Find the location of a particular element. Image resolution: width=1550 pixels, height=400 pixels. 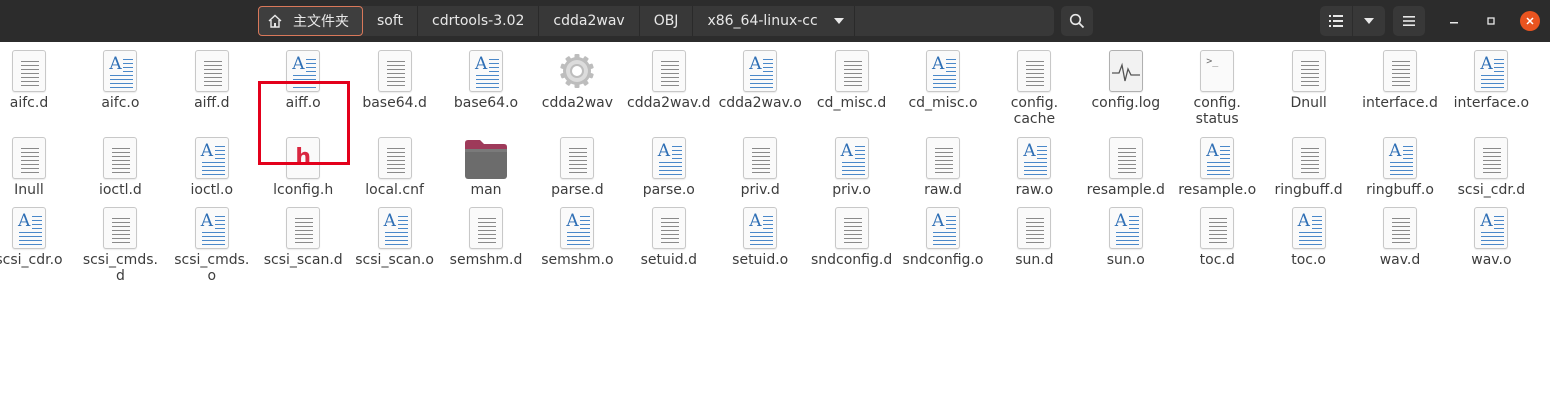

minimize-button is located at coordinates (1454, 21).